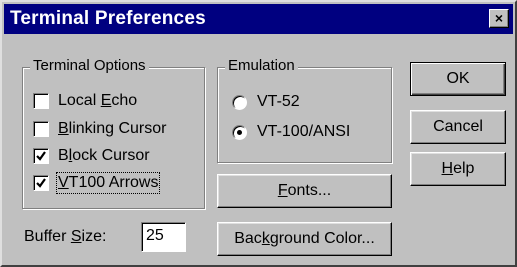 The image size is (517, 267). I want to click on dialog-title: Terminal Preferences, so click(108, 18).